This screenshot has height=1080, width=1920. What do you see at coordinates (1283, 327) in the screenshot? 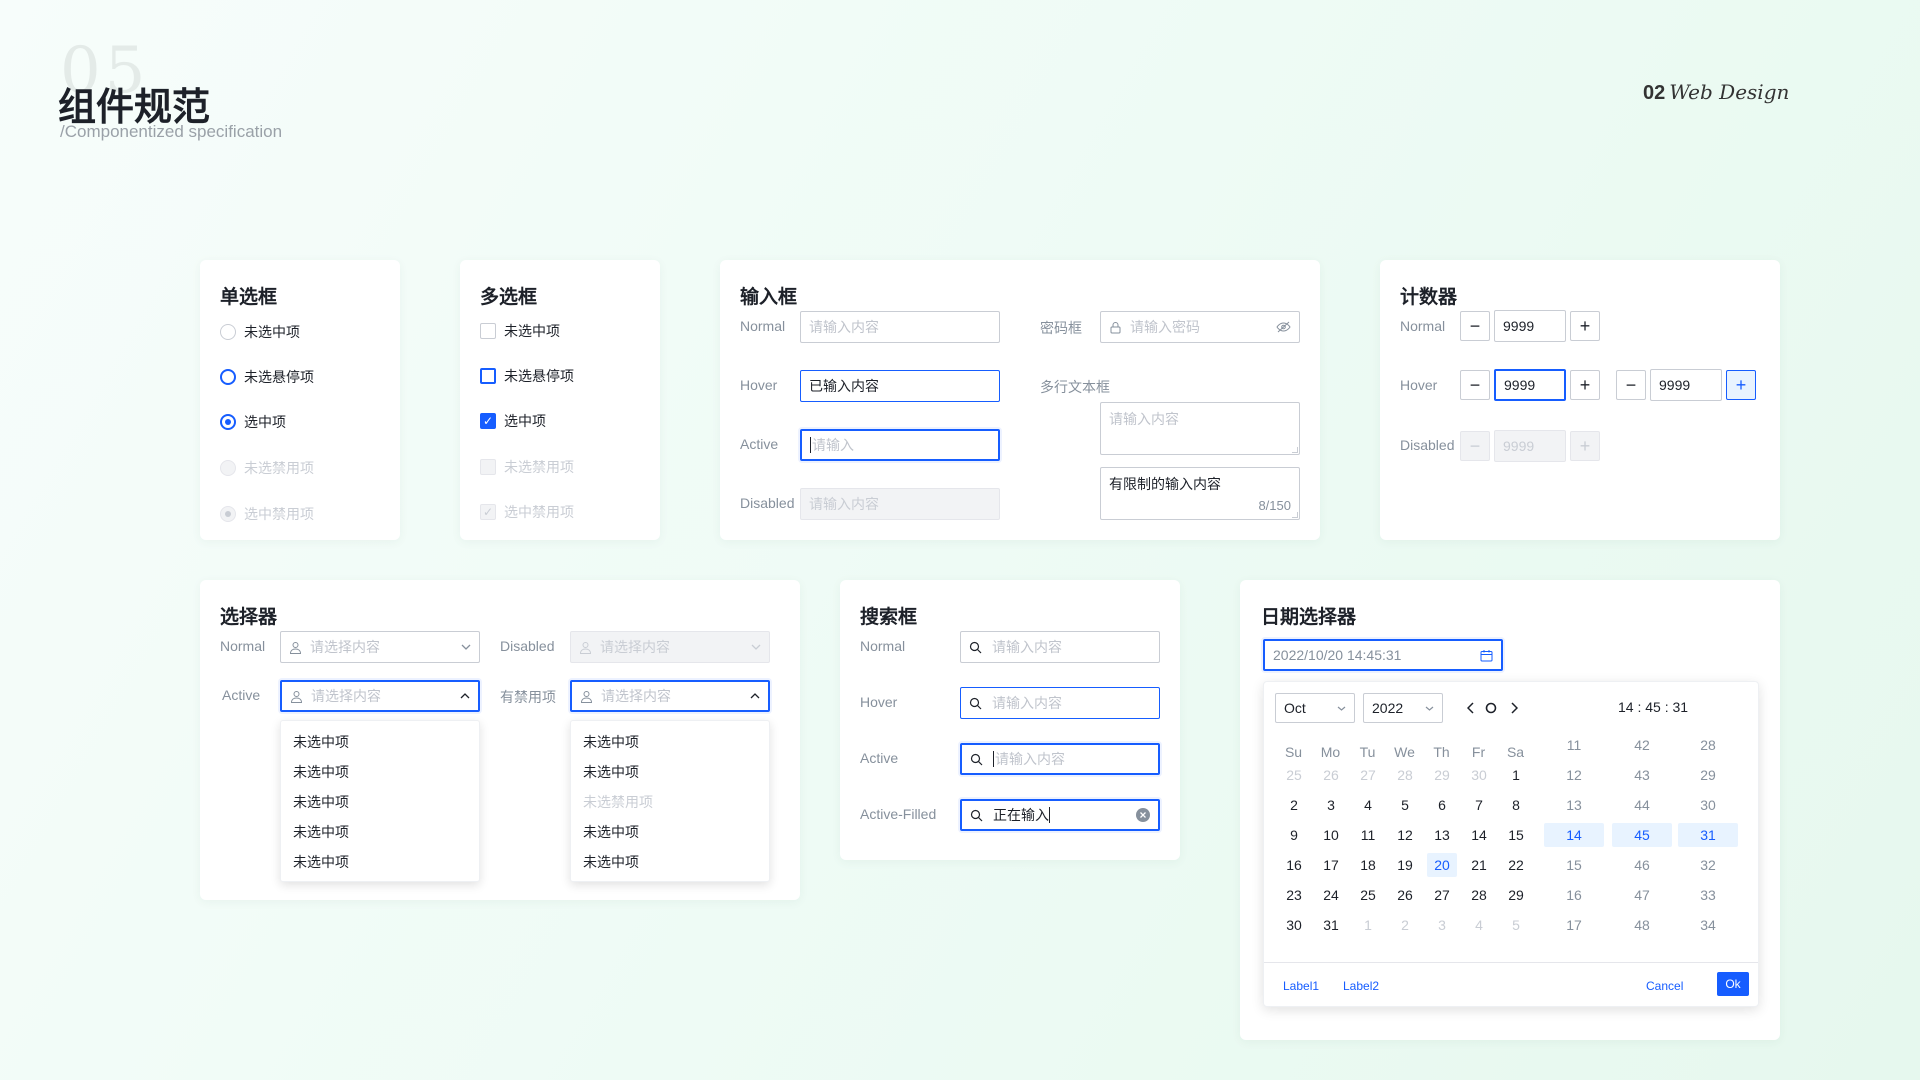
I see `eye-hidden-icon` at bounding box center [1283, 327].